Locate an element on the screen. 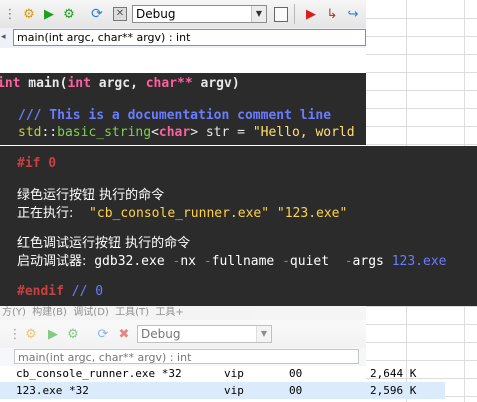  code-token: main( is located at coordinates (44, 83).